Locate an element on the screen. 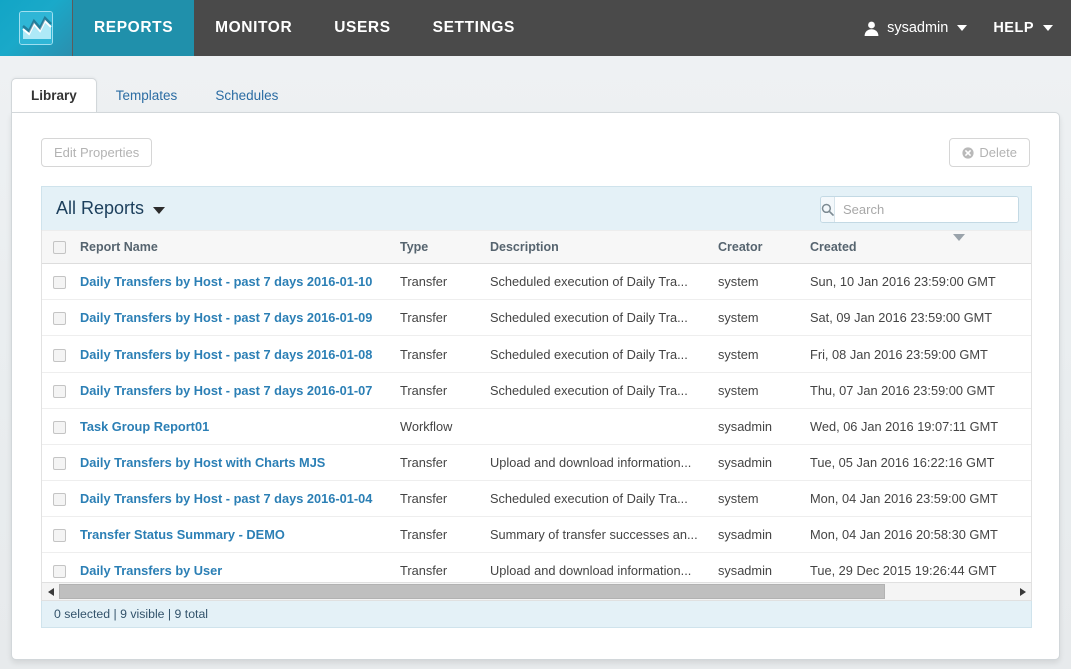 This screenshot has width=1071, height=669. user-menu: sysadmin is located at coordinates (915, 28).